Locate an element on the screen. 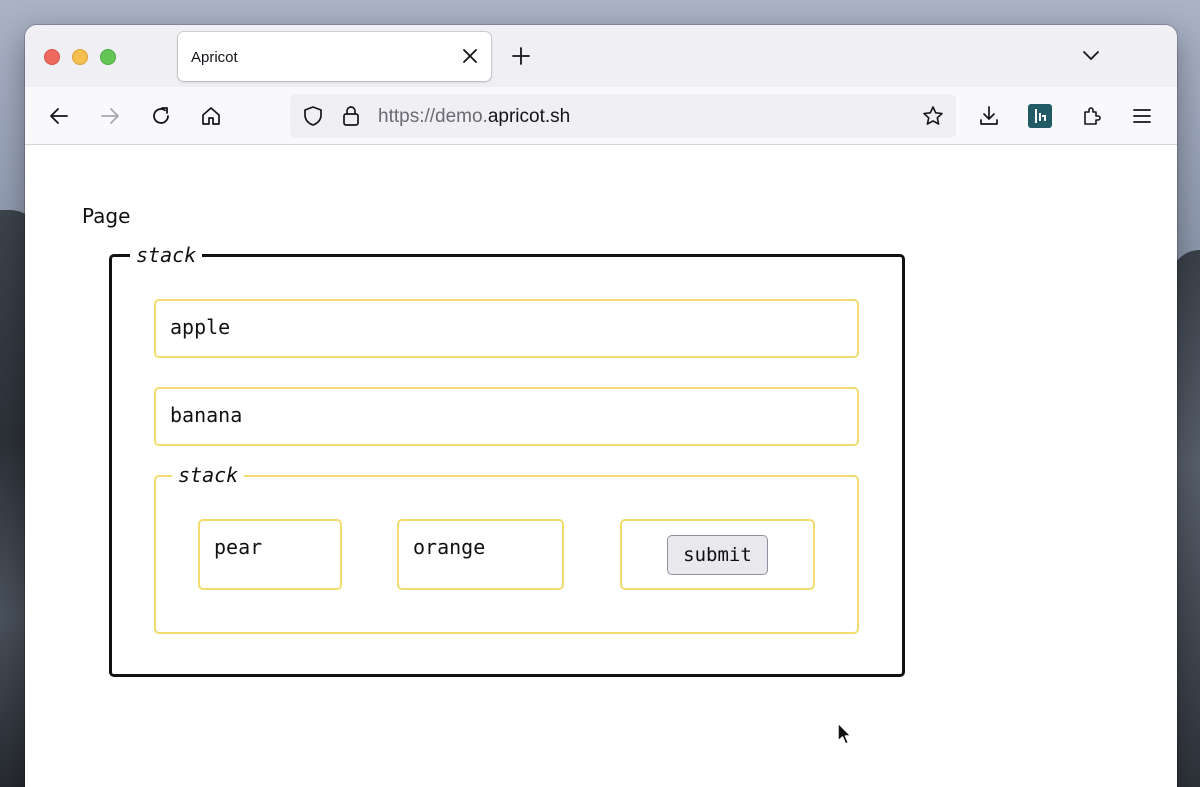  zoom-window-button is located at coordinates (108, 57).